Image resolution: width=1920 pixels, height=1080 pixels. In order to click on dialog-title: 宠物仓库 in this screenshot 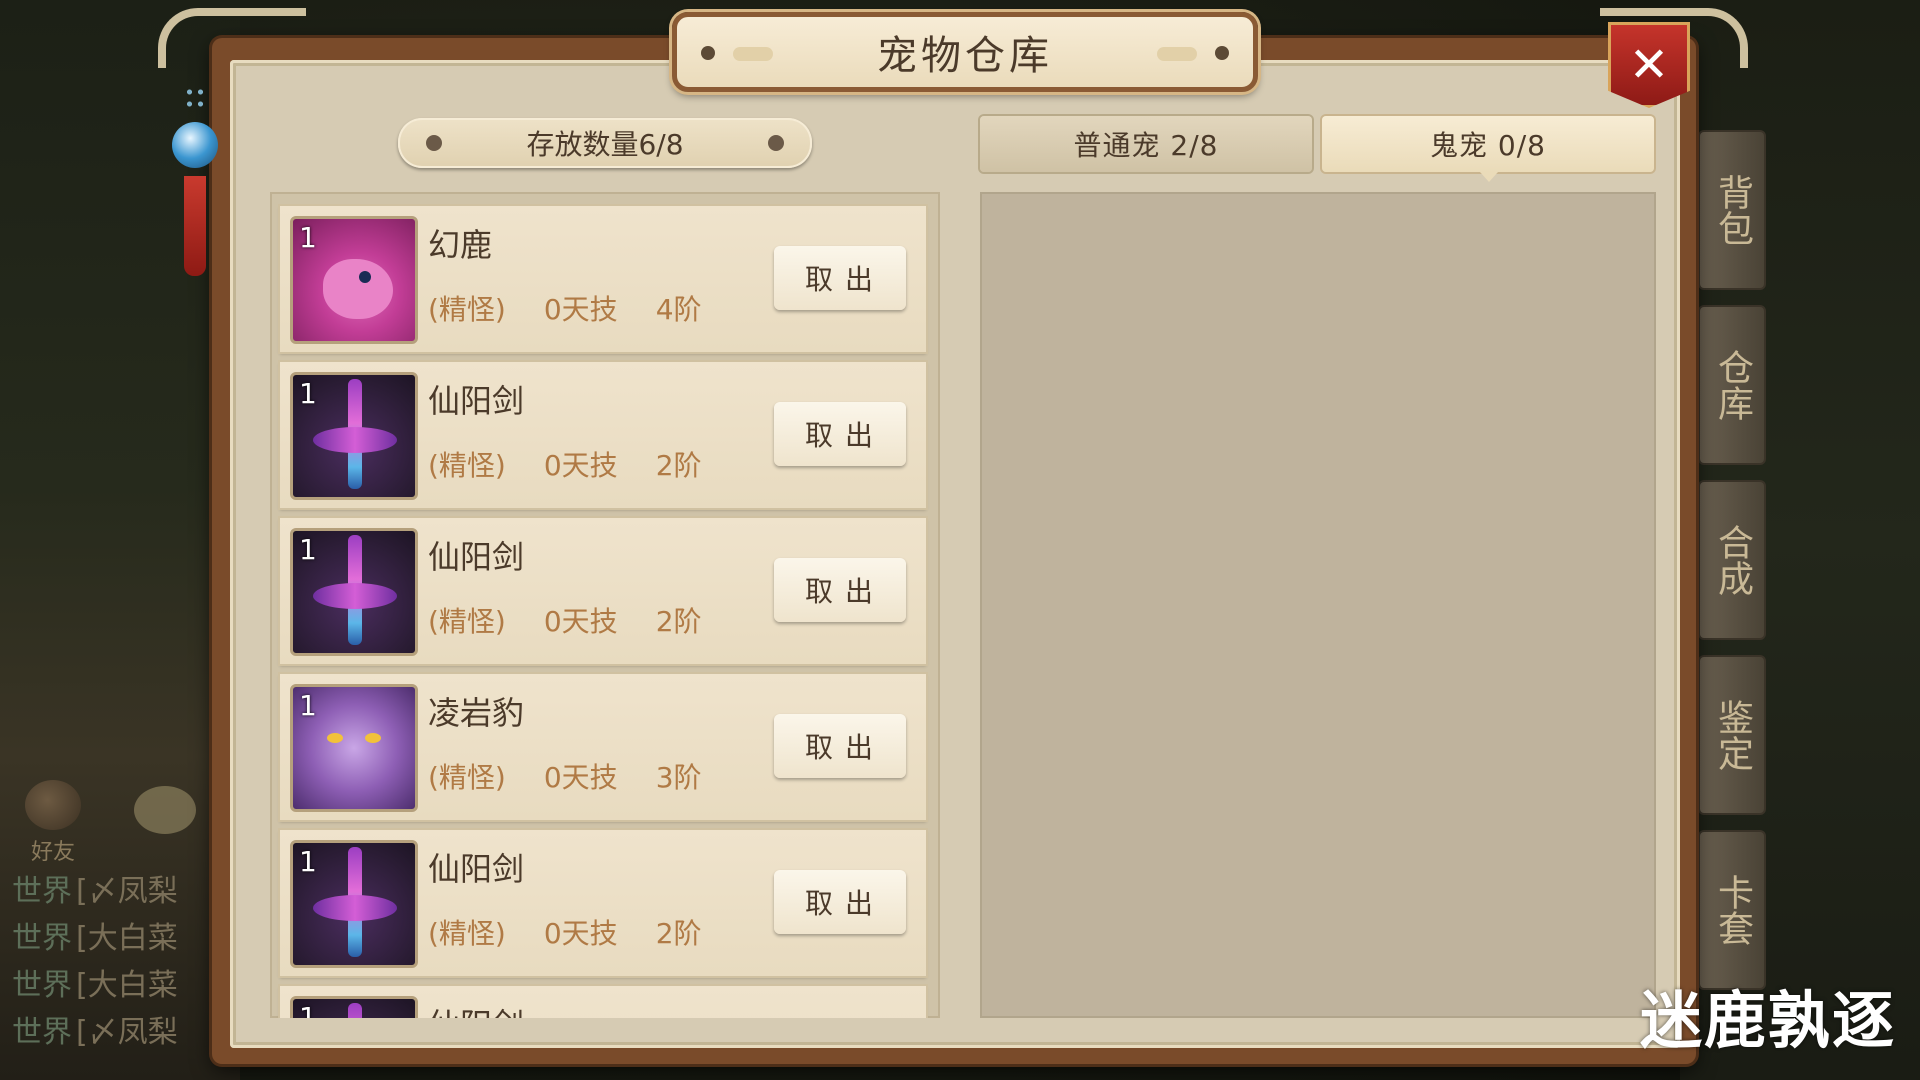, I will do `click(965, 56)`.